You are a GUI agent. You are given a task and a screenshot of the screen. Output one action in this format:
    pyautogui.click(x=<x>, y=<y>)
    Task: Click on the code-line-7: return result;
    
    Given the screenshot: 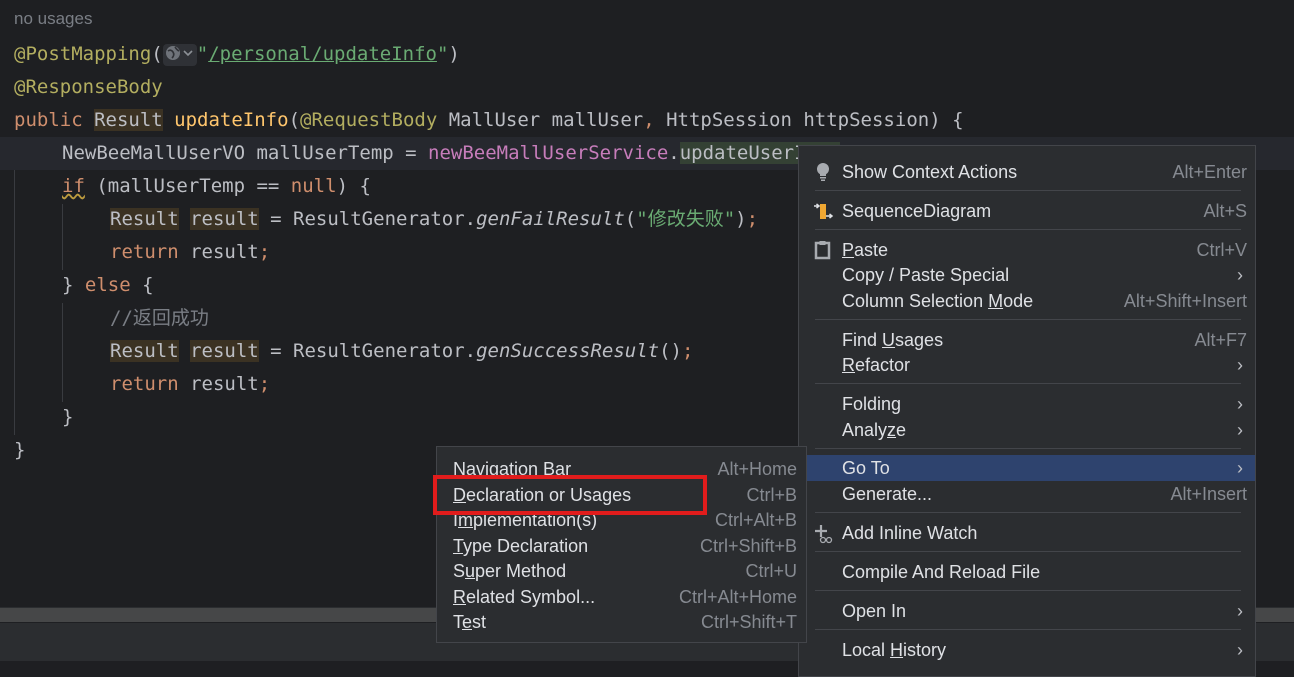 What is the action you would take?
    pyautogui.click(x=190, y=252)
    